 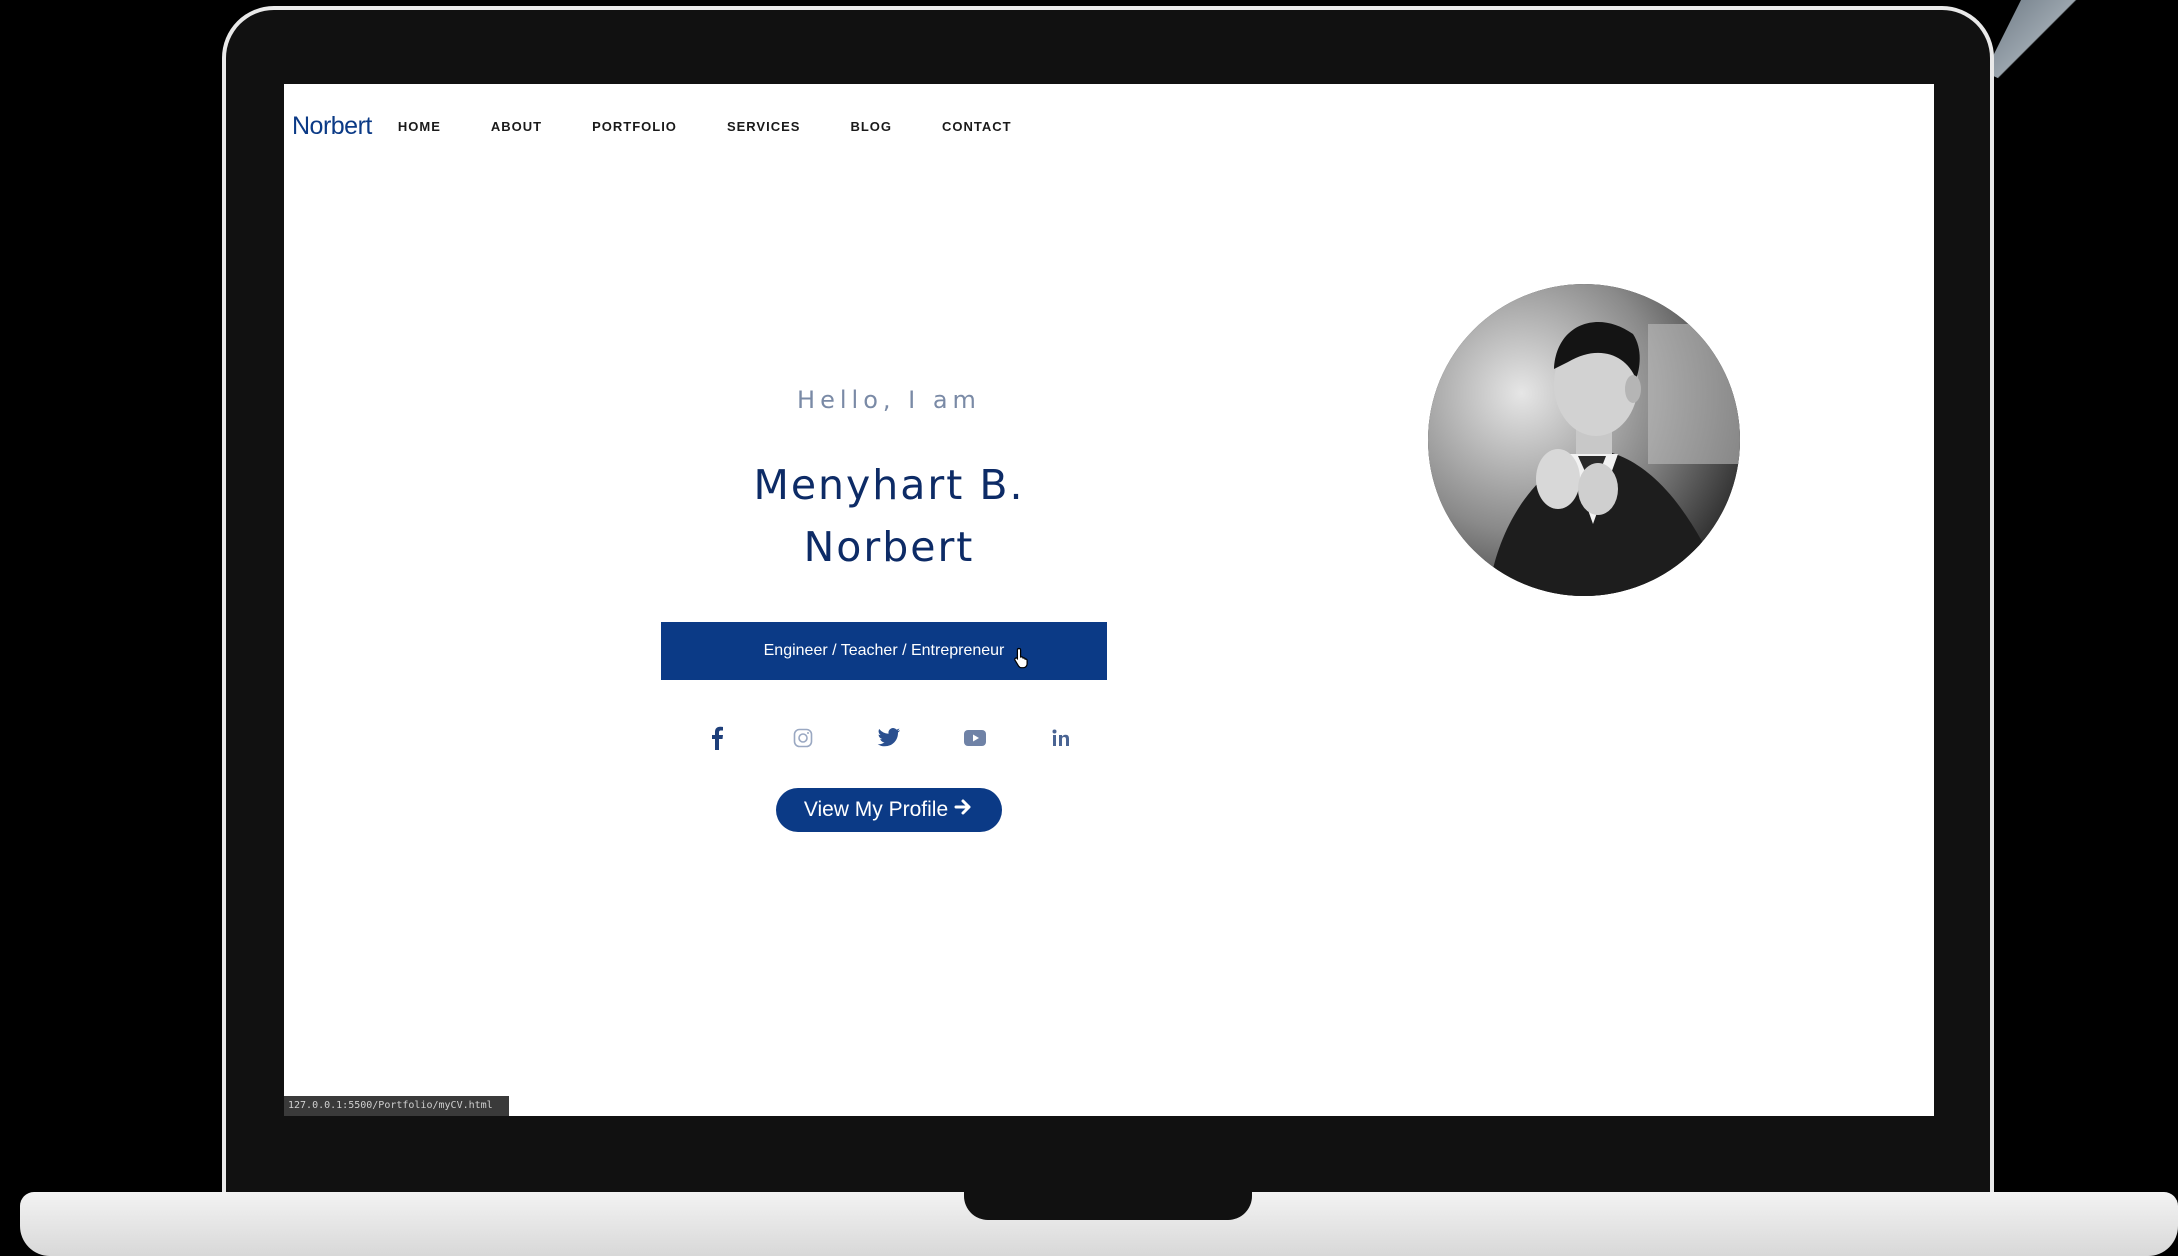 What do you see at coordinates (884, 651) in the screenshot?
I see `roles-banner: Engineer / Teacher / Entrepreneur` at bounding box center [884, 651].